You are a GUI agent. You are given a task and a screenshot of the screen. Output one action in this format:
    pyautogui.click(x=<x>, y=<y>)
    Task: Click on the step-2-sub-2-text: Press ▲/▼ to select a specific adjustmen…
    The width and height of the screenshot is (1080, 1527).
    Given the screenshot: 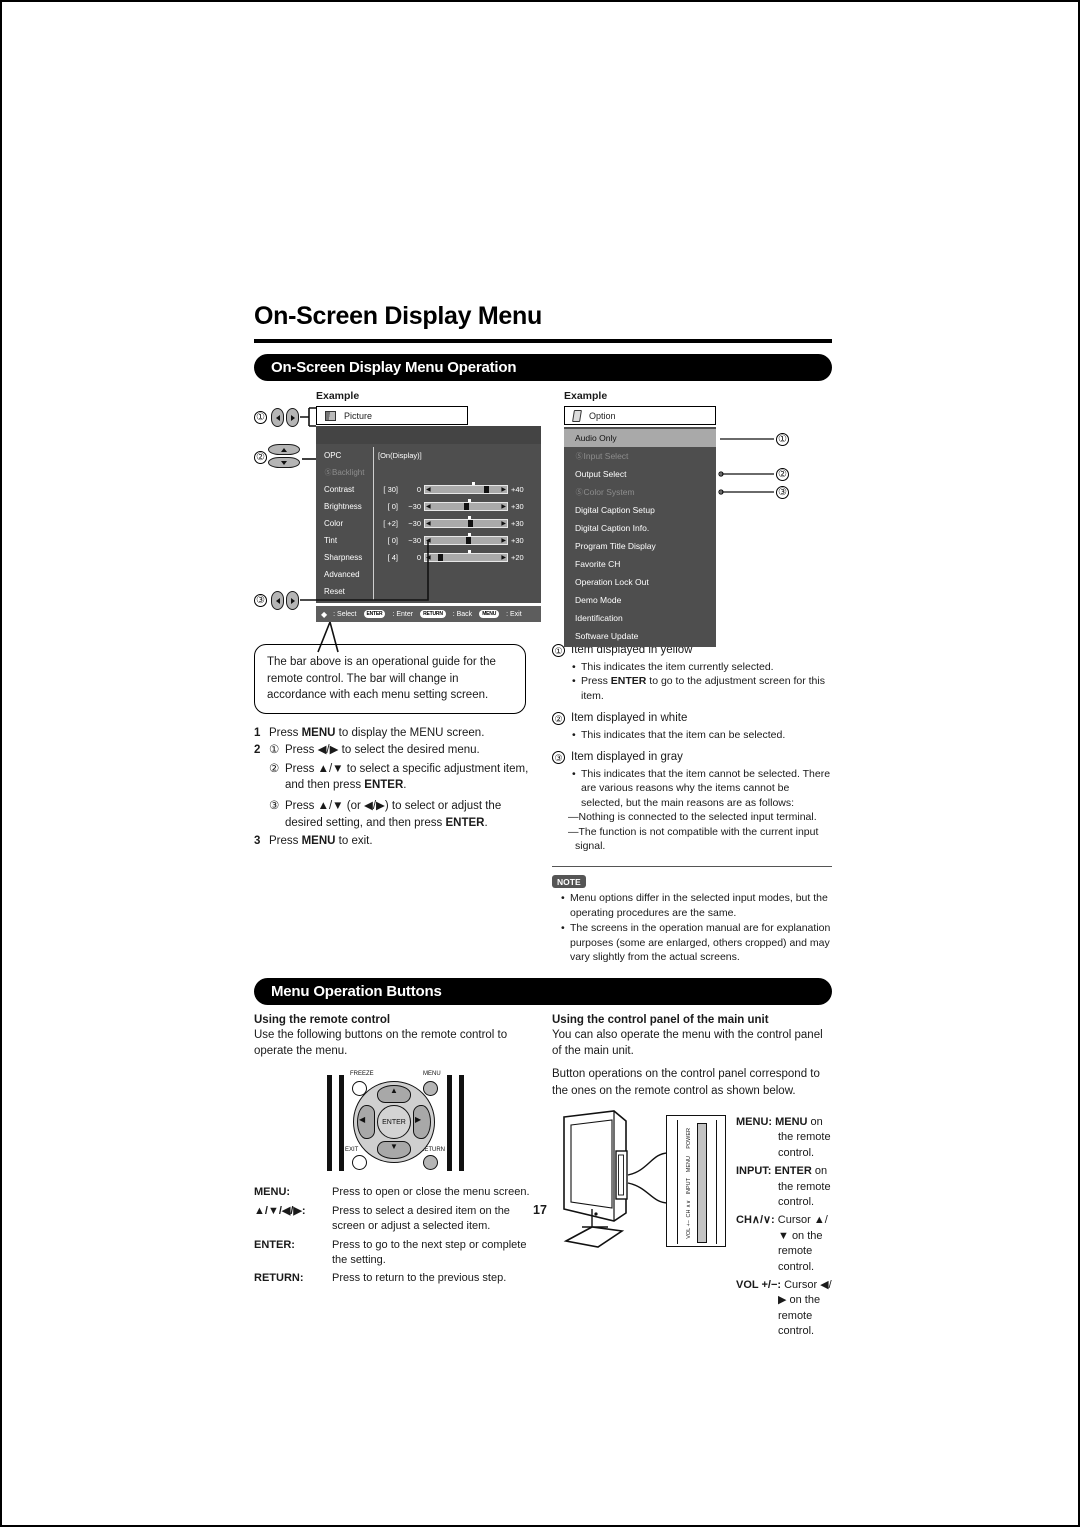 What is the action you would take?
    pyautogui.click(x=407, y=776)
    